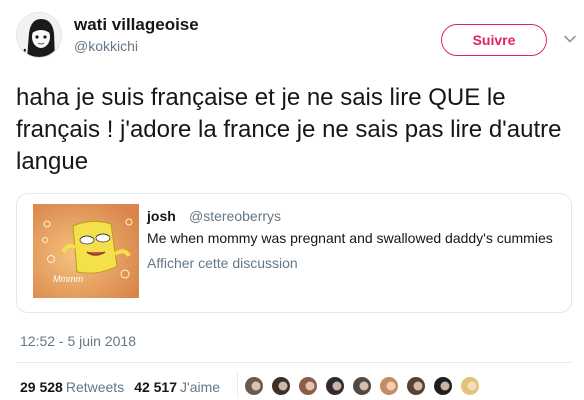 The height and width of the screenshot is (400, 584). I want to click on avatar-illustration, so click(39, 35).